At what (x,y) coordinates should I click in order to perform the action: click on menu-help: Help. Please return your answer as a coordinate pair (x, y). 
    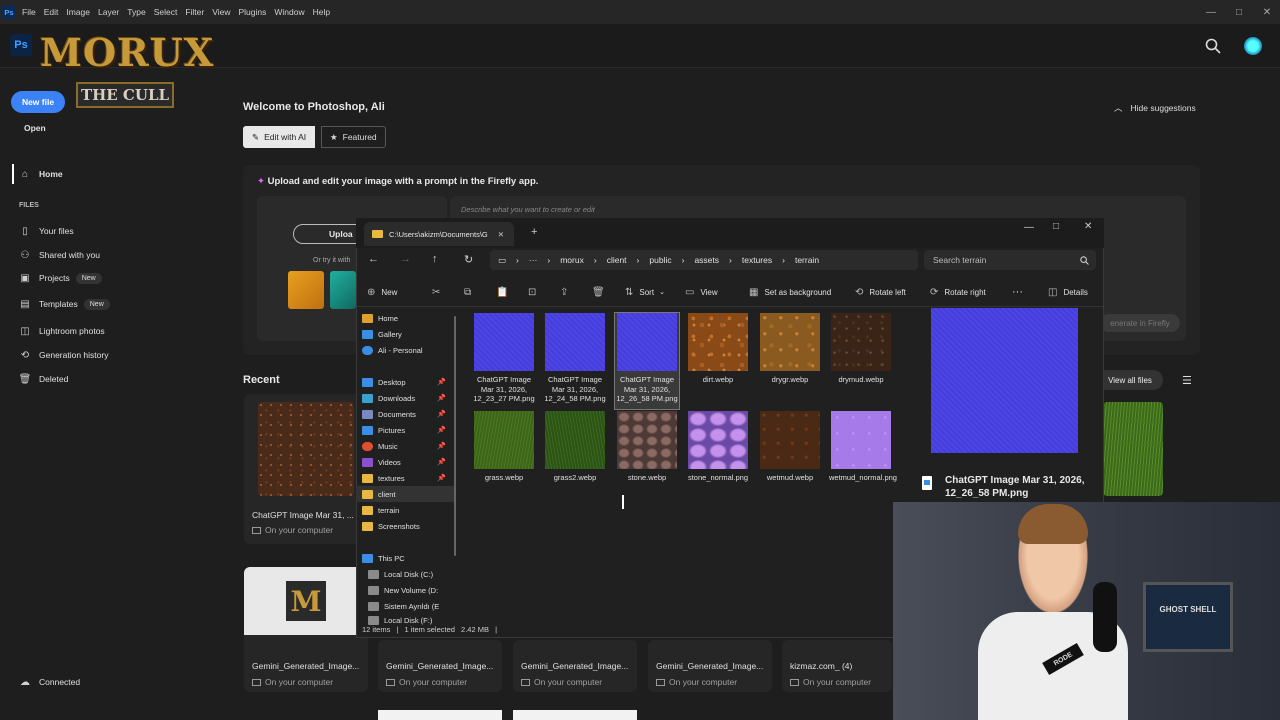
    Looking at the image, I should click on (321, 12).